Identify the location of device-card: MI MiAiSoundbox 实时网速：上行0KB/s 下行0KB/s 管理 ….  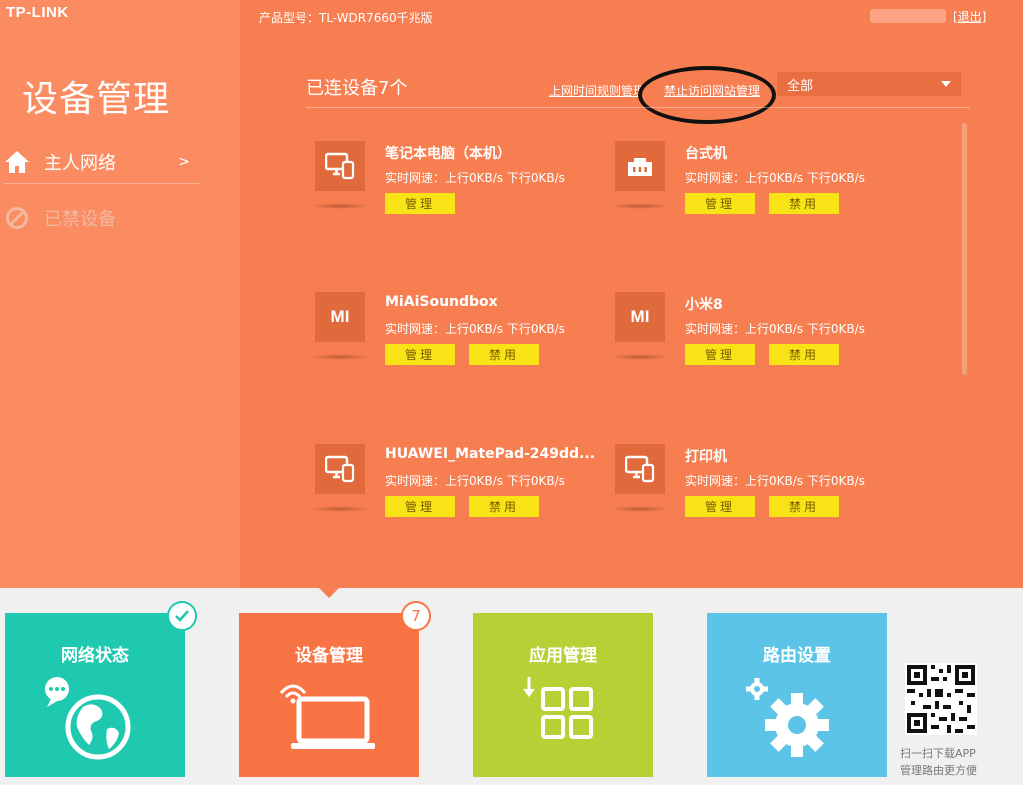
(452, 352).